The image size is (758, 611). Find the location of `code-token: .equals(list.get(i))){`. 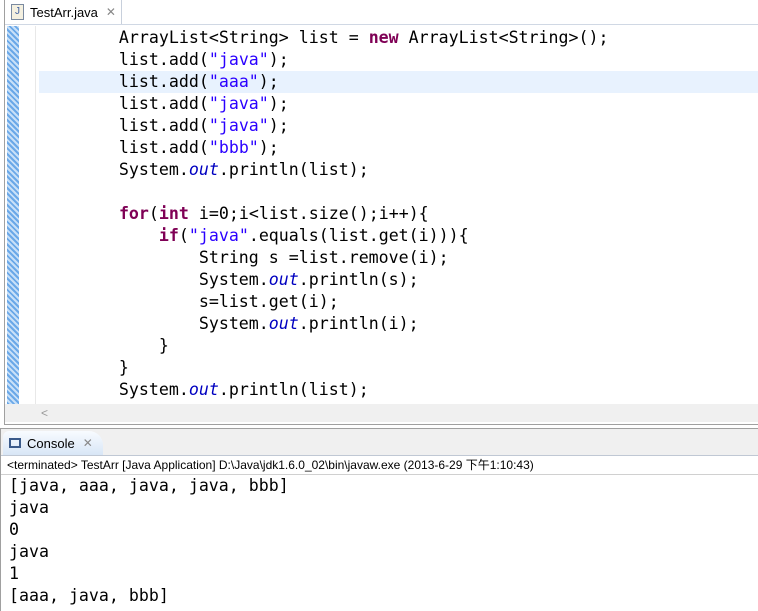

code-token: .equals(list.get(i))){ is located at coordinates (358, 235).